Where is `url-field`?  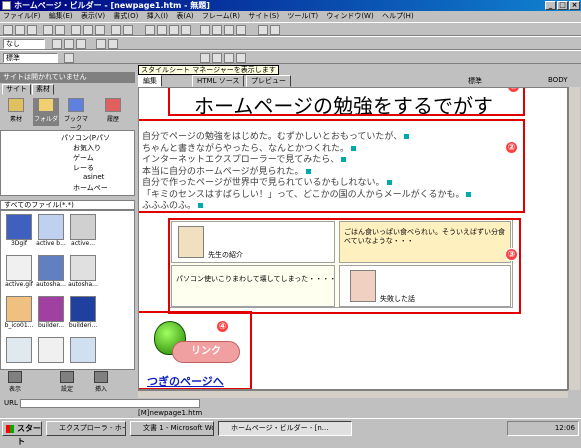
url-field is located at coordinates (110, 403).